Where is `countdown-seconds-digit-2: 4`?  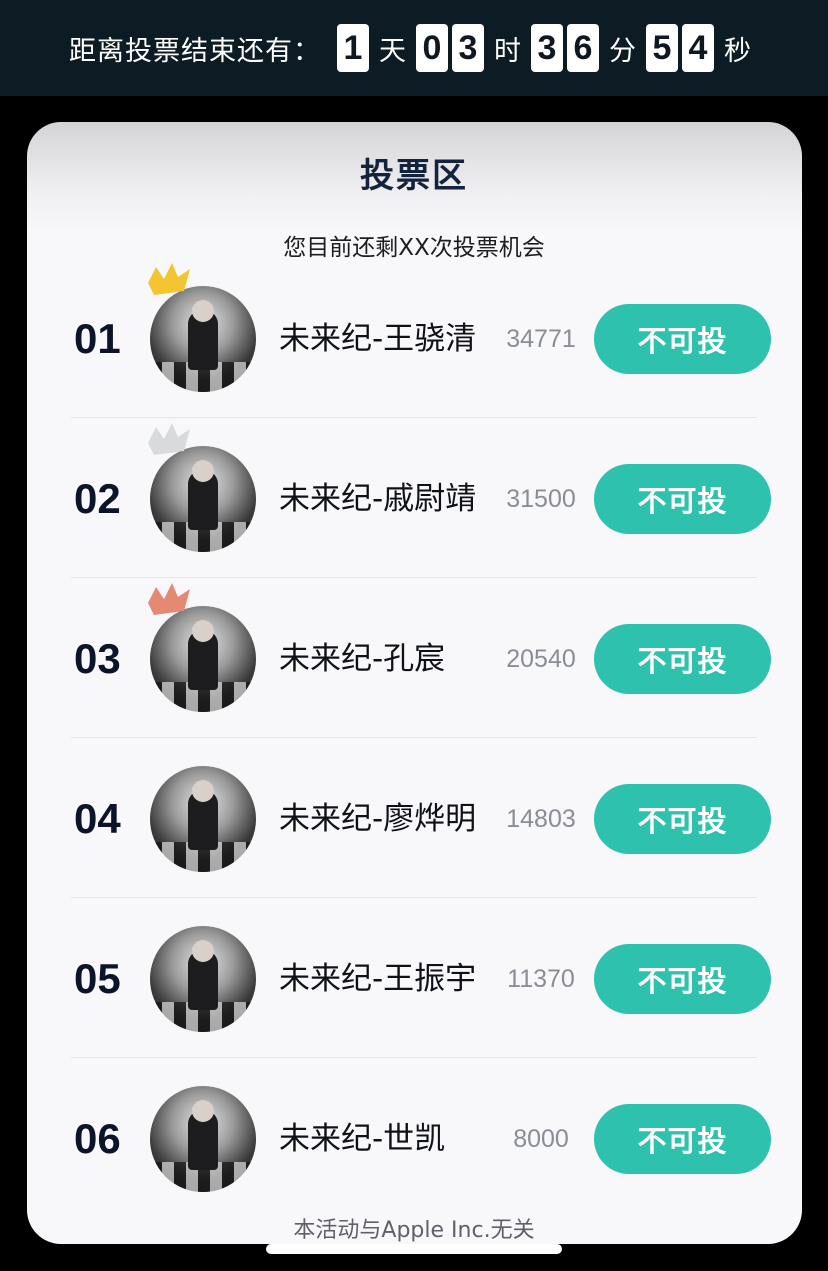 countdown-seconds-digit-2: 4 is located at coordinates (698, 48).